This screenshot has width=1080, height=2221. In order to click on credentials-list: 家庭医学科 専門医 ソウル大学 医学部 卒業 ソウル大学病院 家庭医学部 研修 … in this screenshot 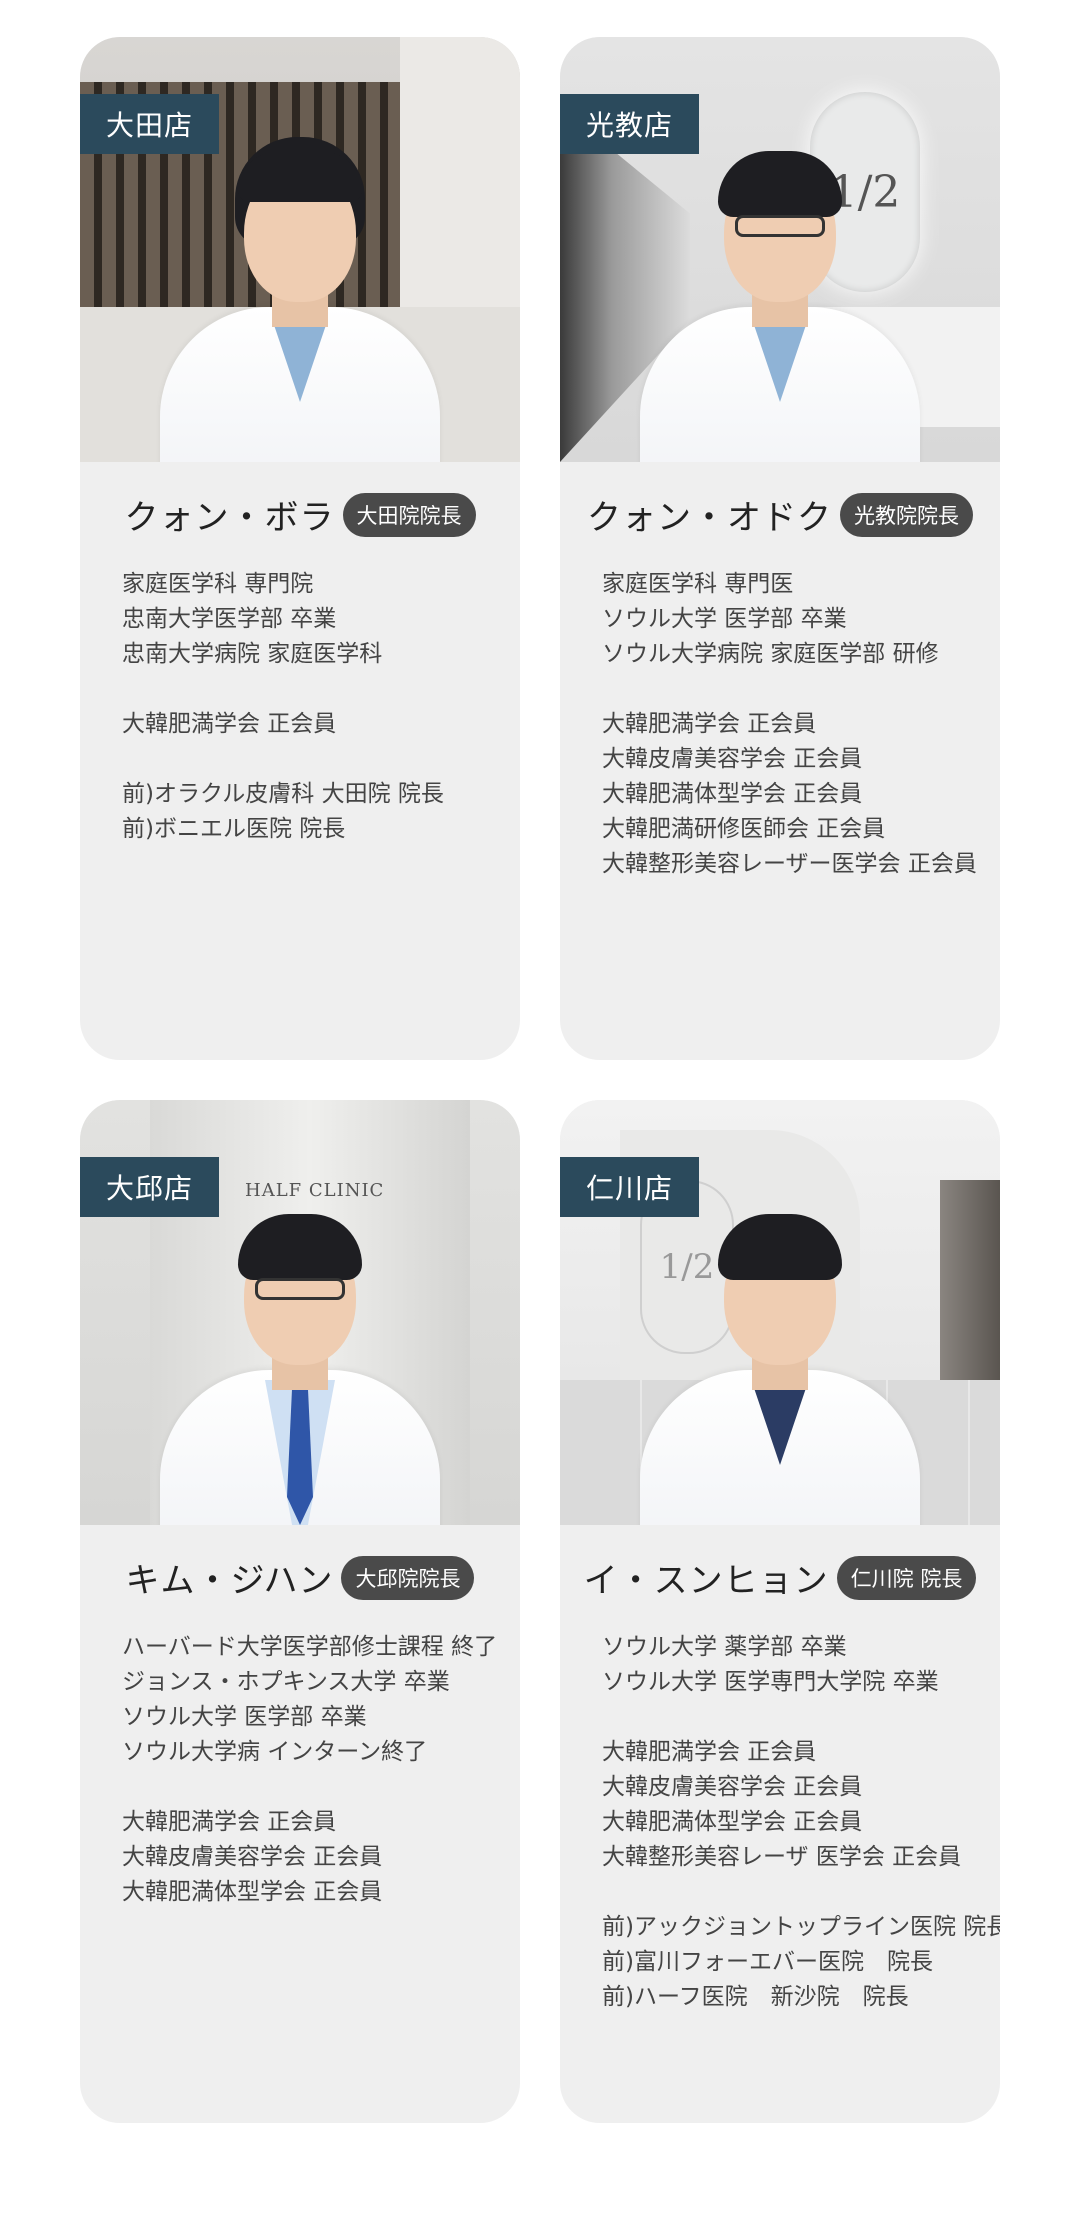, I will do `click(801, 724)`.